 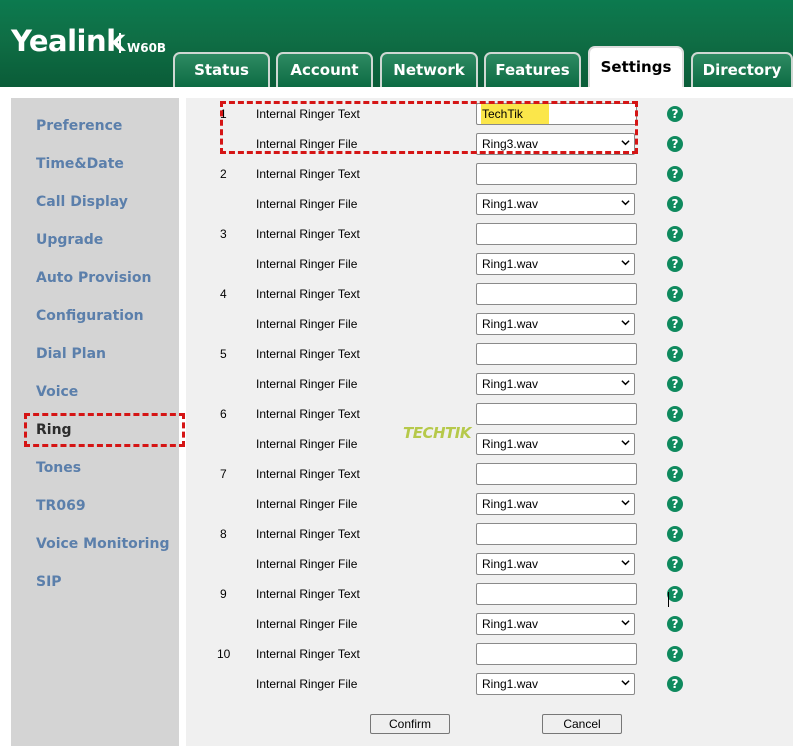 I want to click on ringer-text-row: 3 Internal Ringer Text ?, so click(x=489, y=234).